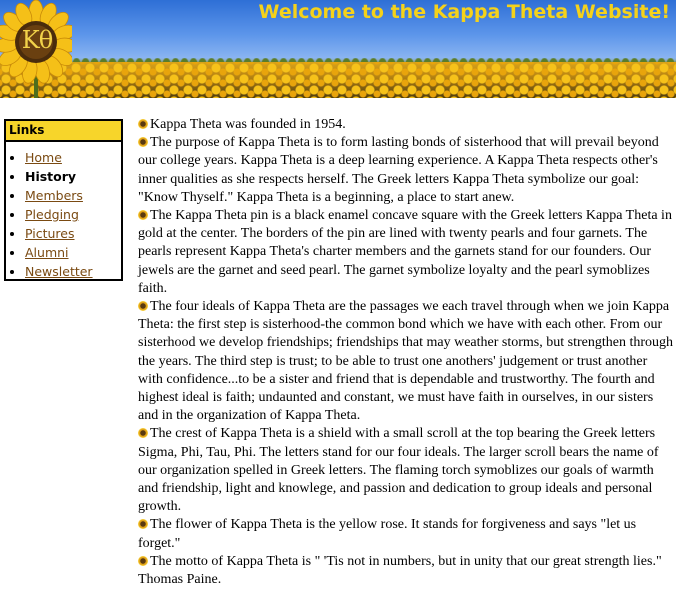  I want to click on nav-link-home: Home, so click(43, 157).